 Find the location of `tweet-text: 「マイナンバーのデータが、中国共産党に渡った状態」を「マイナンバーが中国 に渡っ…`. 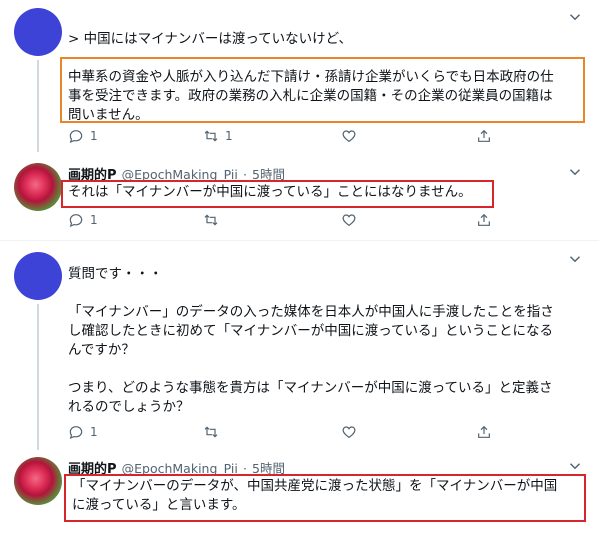

tweet-text: 「マイナンバーのデータが、中国共産党に渡った状態」を「マイナンバーが中国 に渡っ… is located at coordinates (315, 495).